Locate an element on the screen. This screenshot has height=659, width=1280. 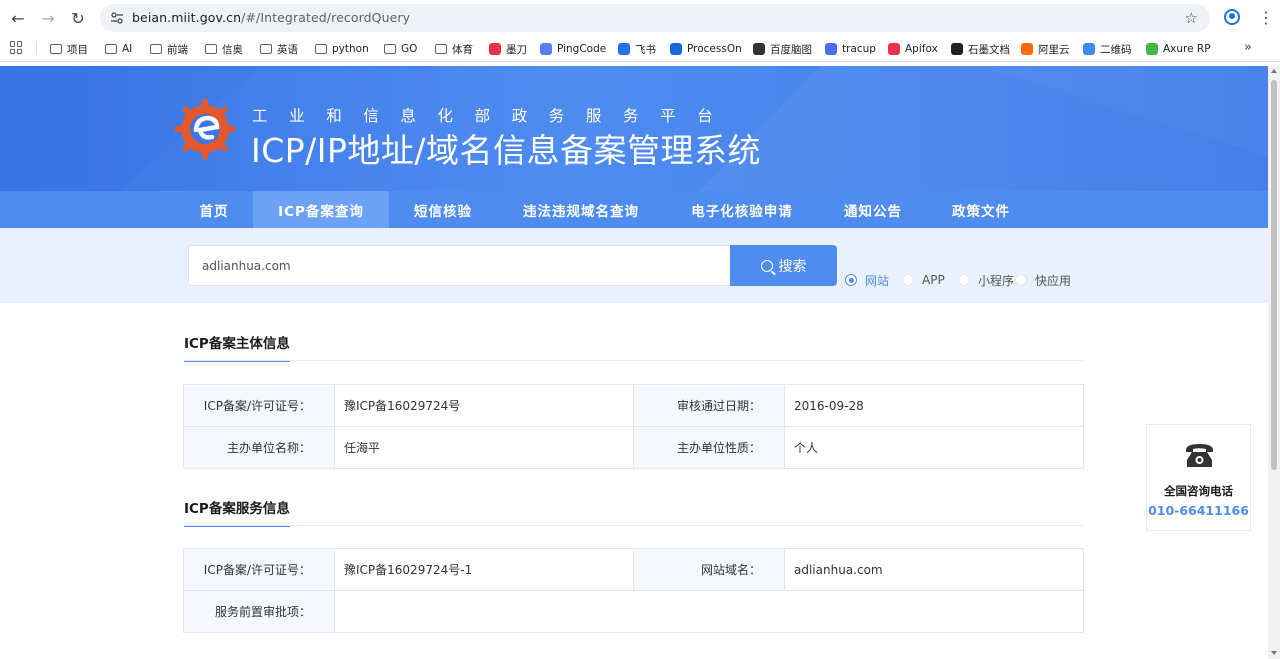
bookmark-label: 信奥 is located at coordinates (232, 49).